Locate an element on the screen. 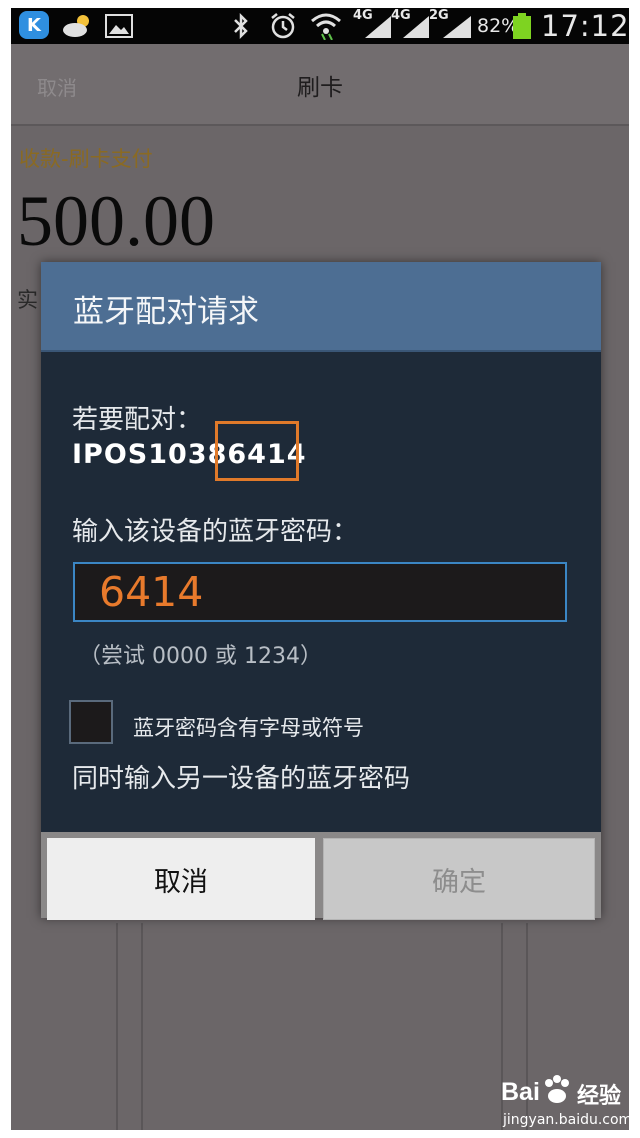 This screenshot has width=640, height=1138. pin-label: 输入该设备的蓝牙密码： is located at coordinates (215, 532).